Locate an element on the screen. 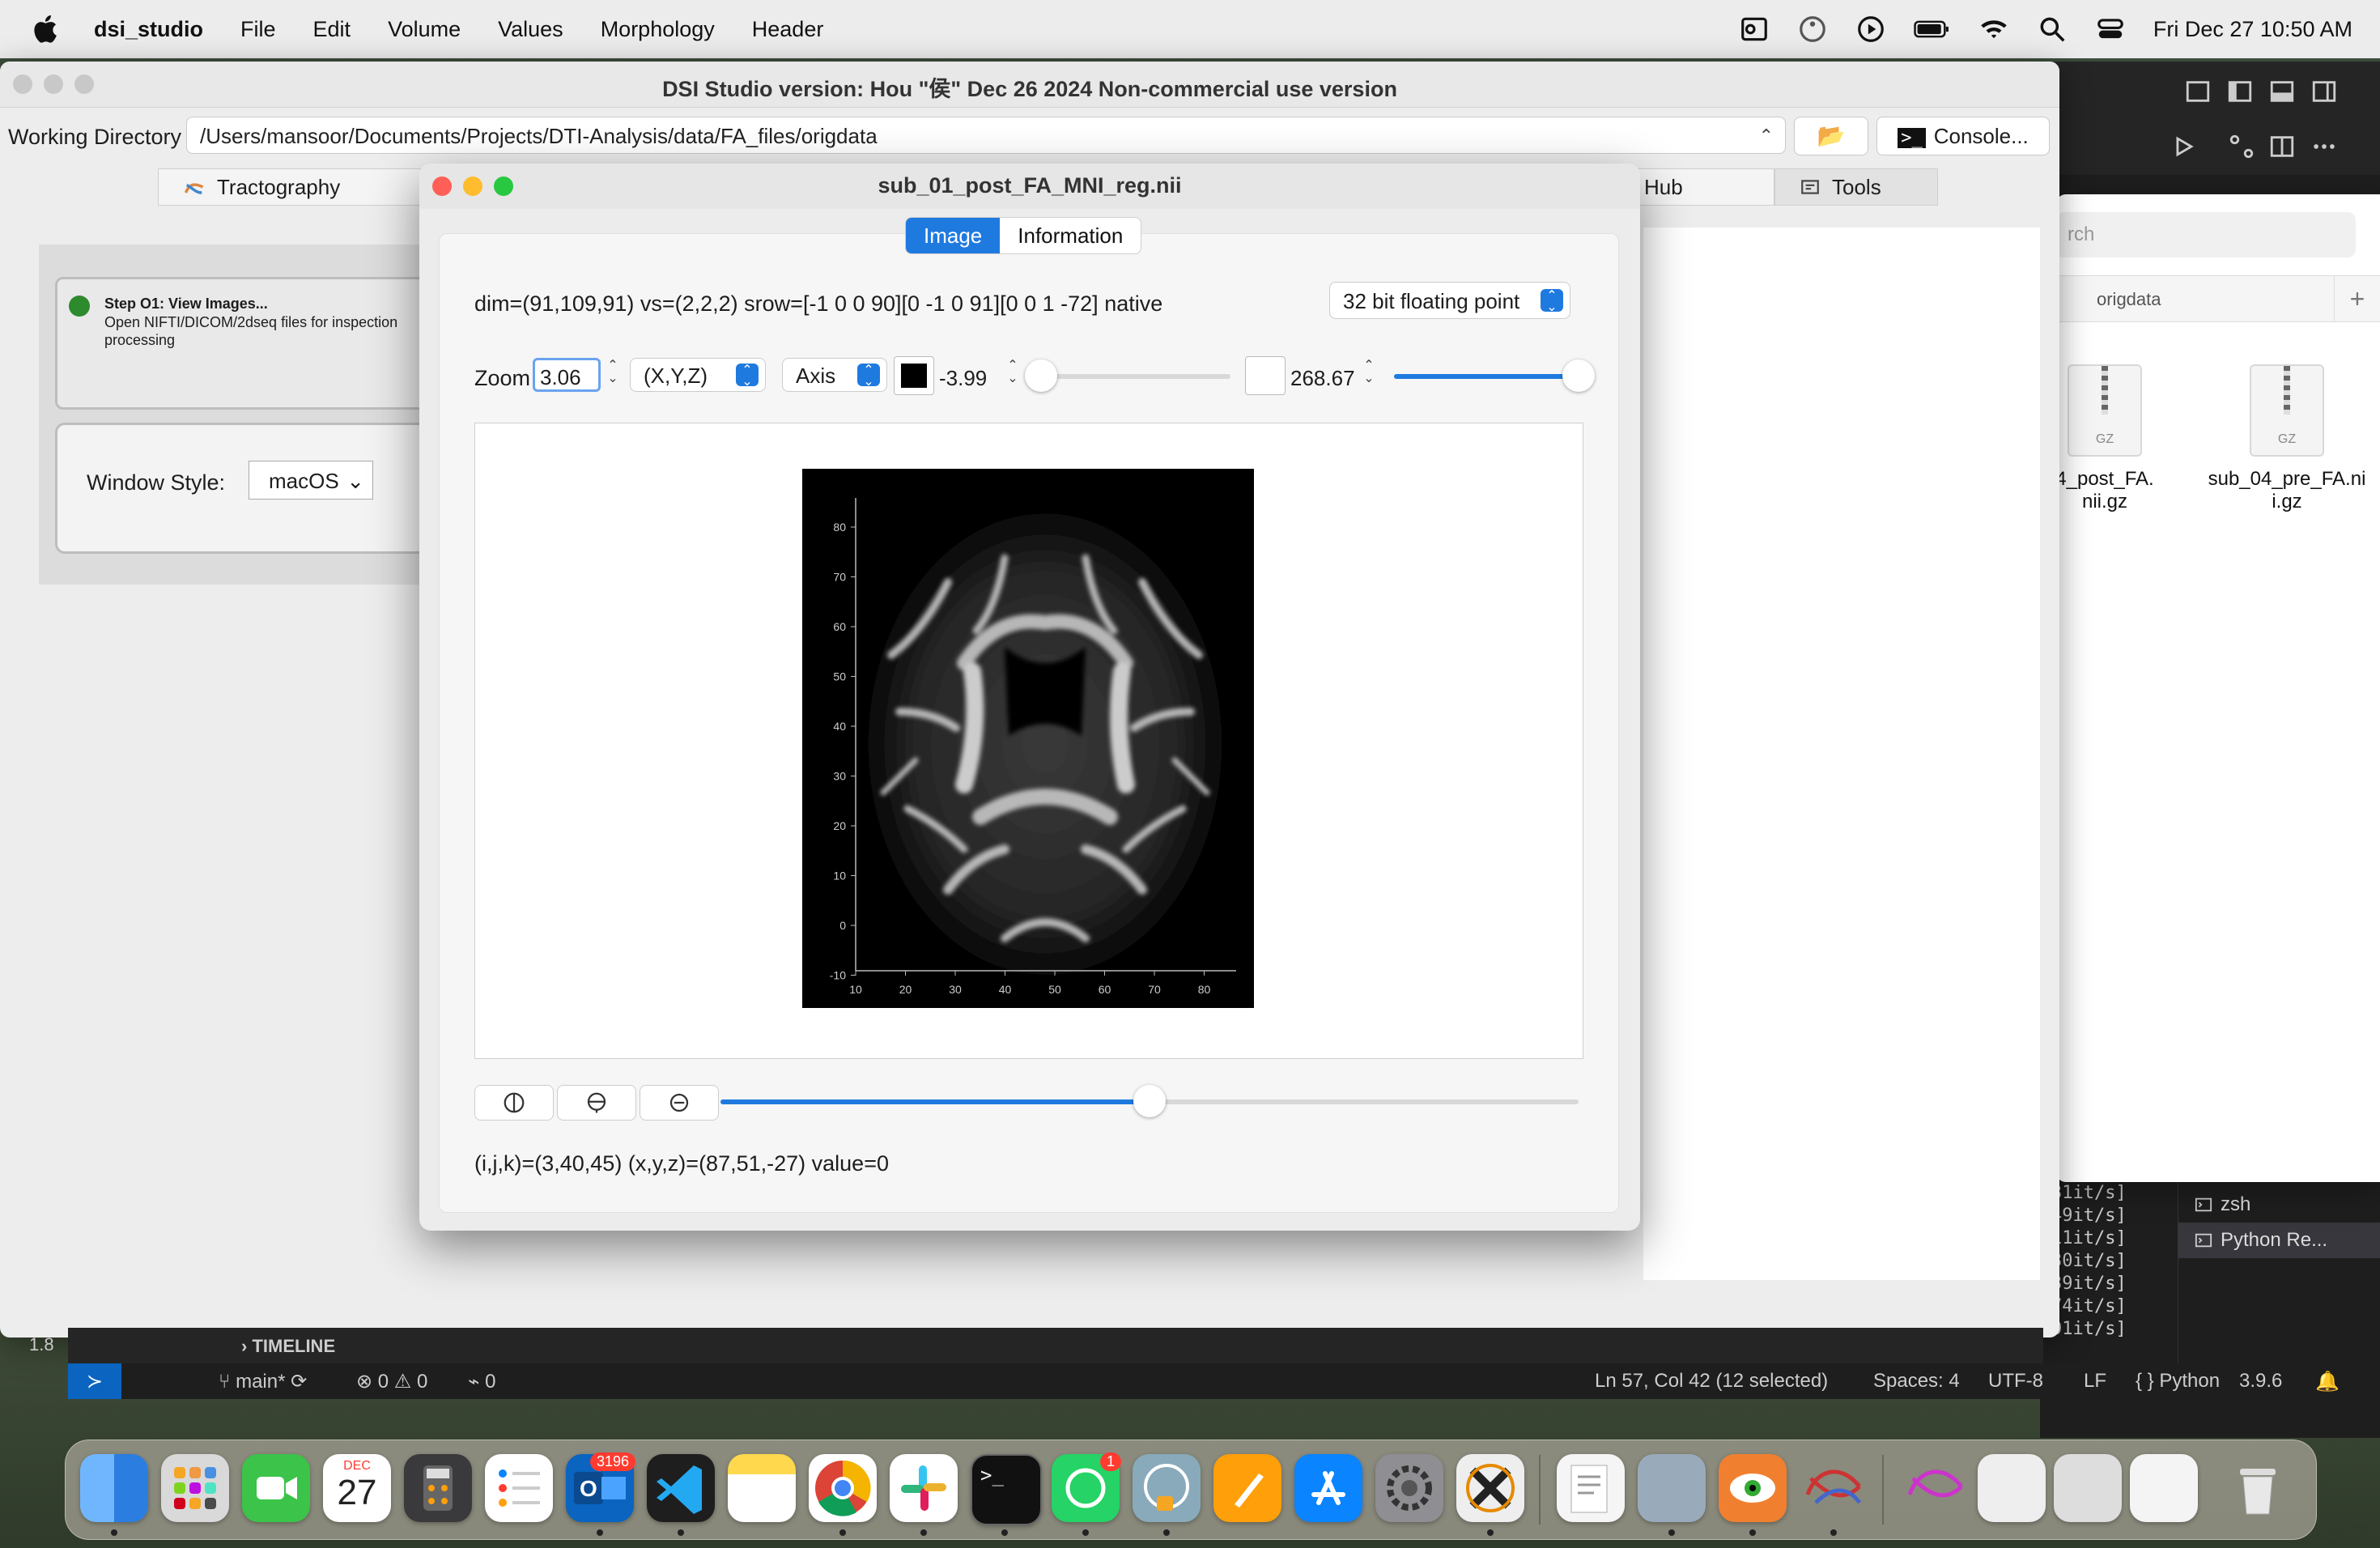 The width and height of the screenshot is (2380, 1548). terminal-tab-zsh: zsh is located at coordinates (2279, 1205).